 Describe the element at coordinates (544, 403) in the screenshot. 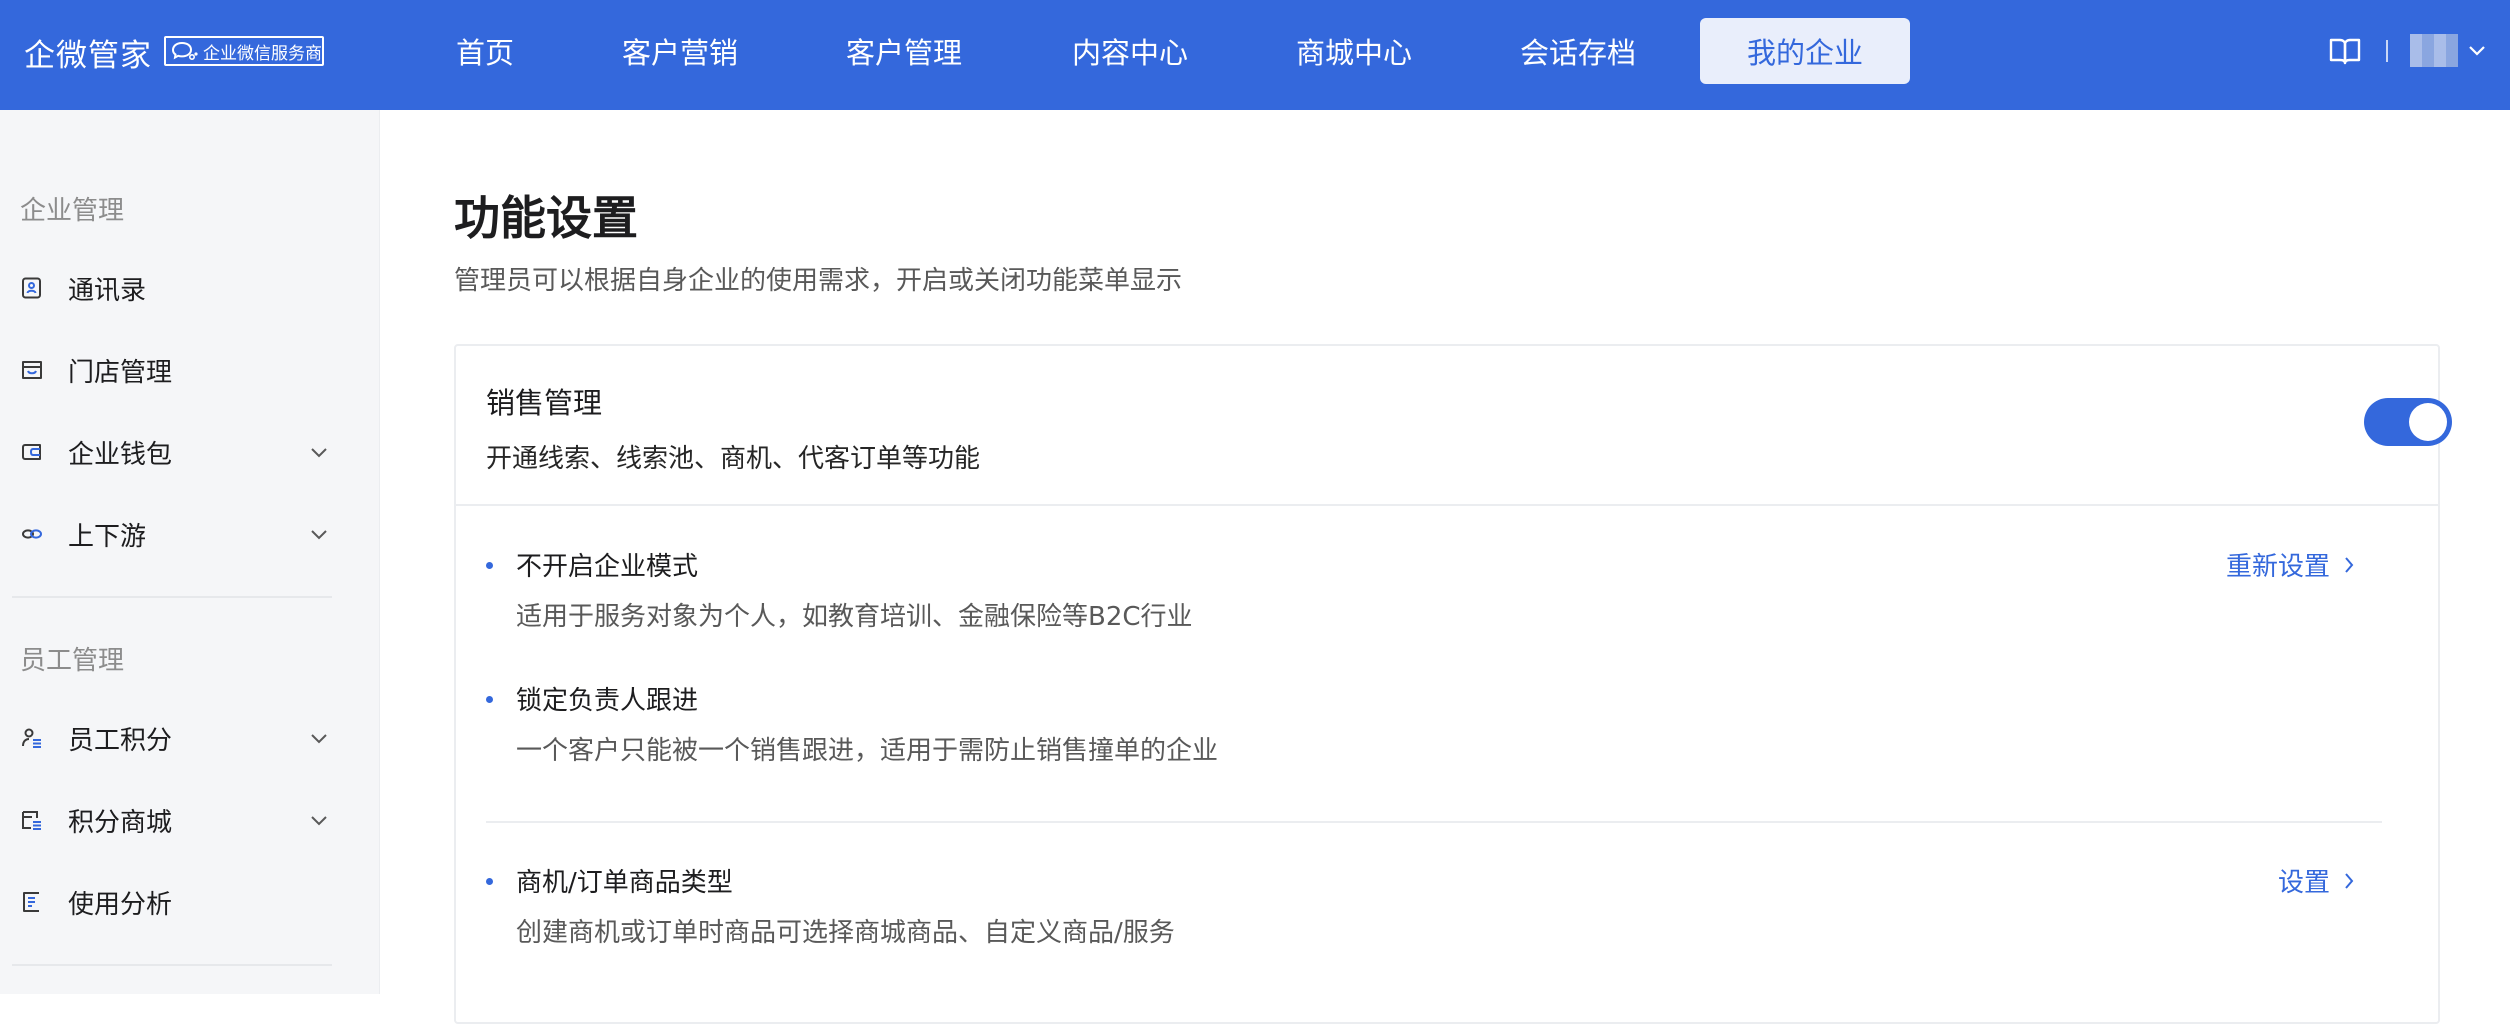

I see `feature-title: 销售管理` at that location.